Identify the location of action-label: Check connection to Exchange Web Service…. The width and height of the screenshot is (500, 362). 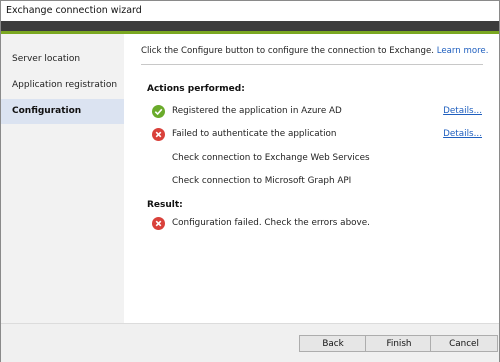
(271, 158).